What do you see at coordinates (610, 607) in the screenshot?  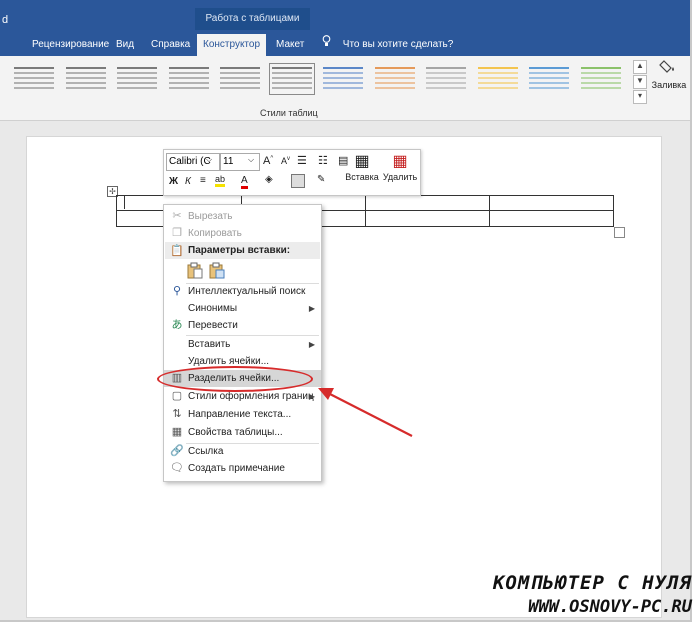 I see `watermark-url: WWW.OSNOVY-PC.RU` at bounding box center [610, 607].